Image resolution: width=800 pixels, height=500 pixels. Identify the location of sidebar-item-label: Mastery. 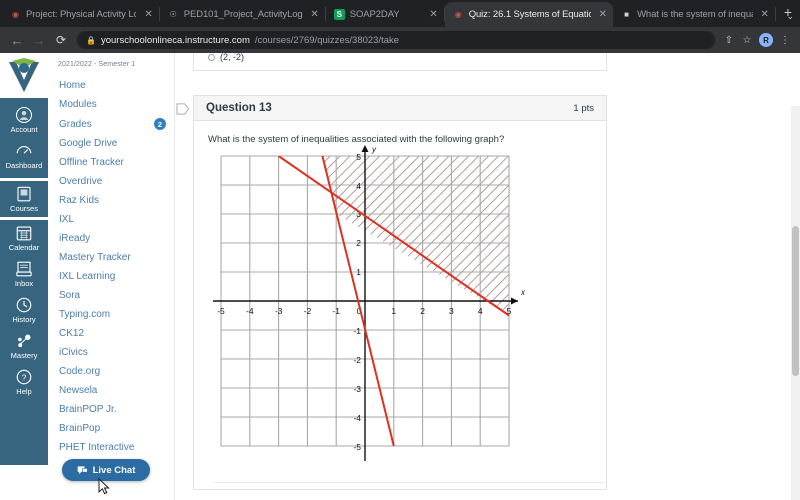
(24, 355).